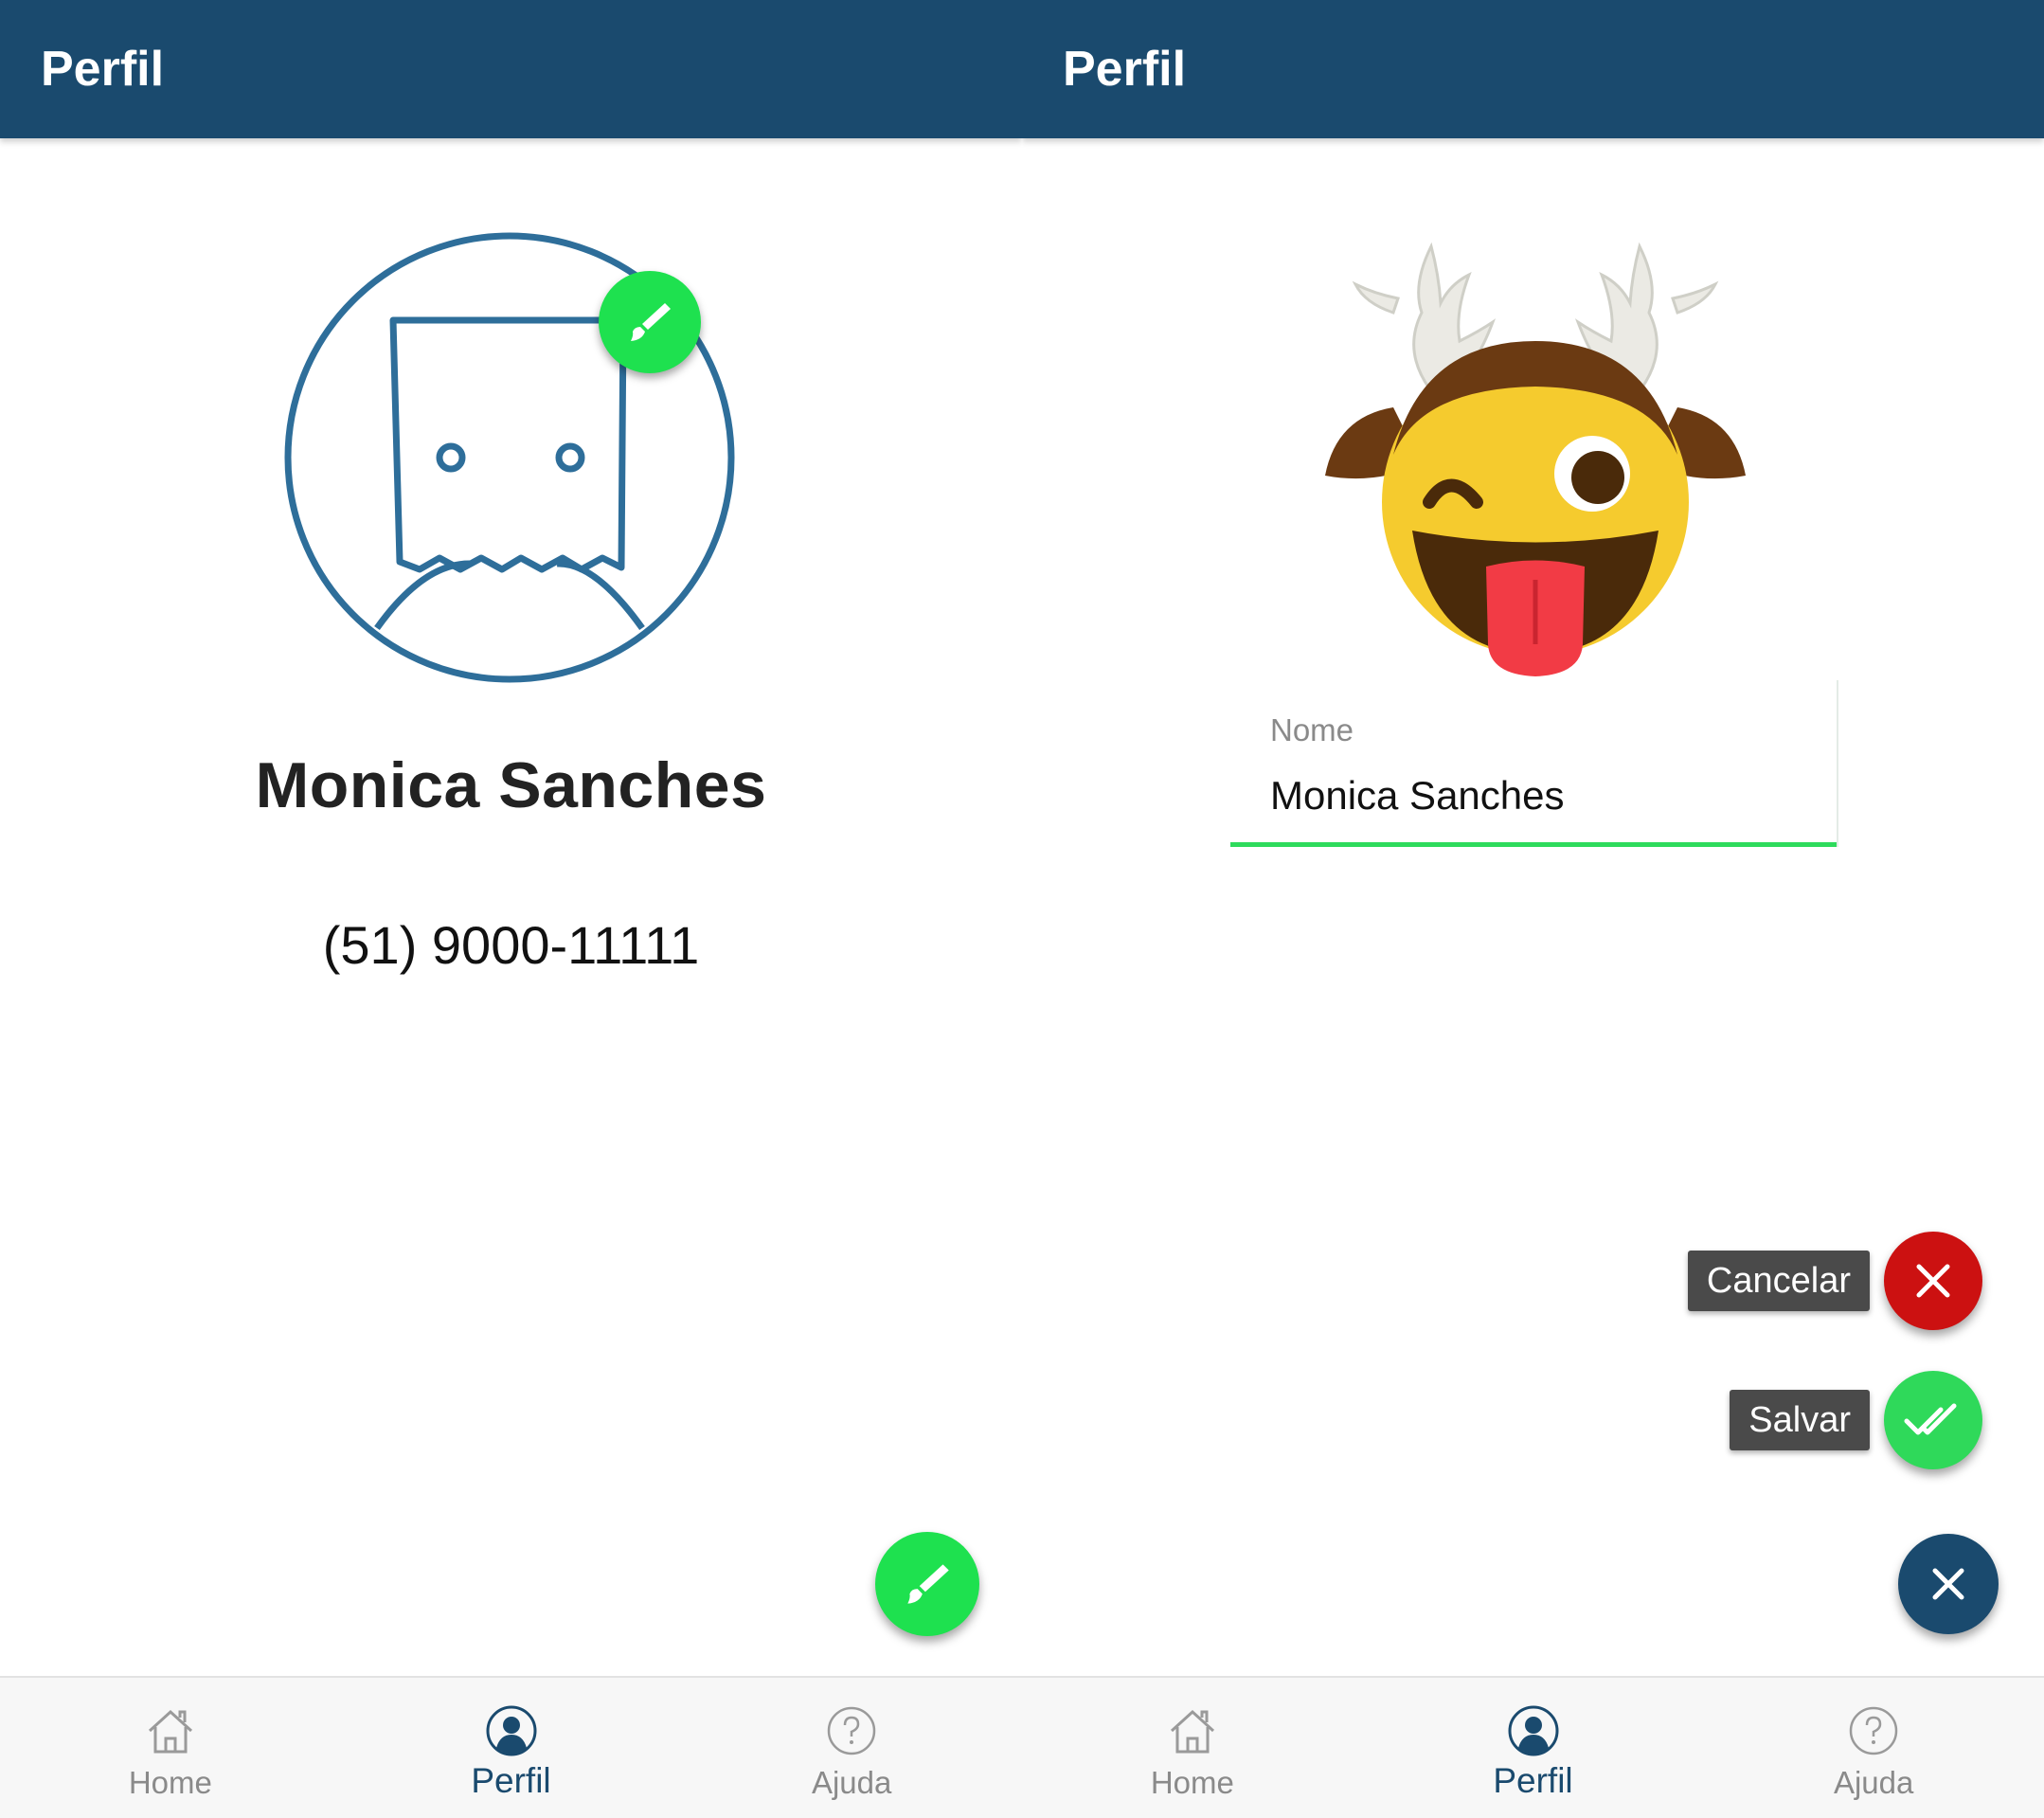 The height and width of the screenshot is (1818, 2044). Describe the element at coordinates (1778, 1281) in the screenshot. I see `cancel-label: Cancelar` at that location.